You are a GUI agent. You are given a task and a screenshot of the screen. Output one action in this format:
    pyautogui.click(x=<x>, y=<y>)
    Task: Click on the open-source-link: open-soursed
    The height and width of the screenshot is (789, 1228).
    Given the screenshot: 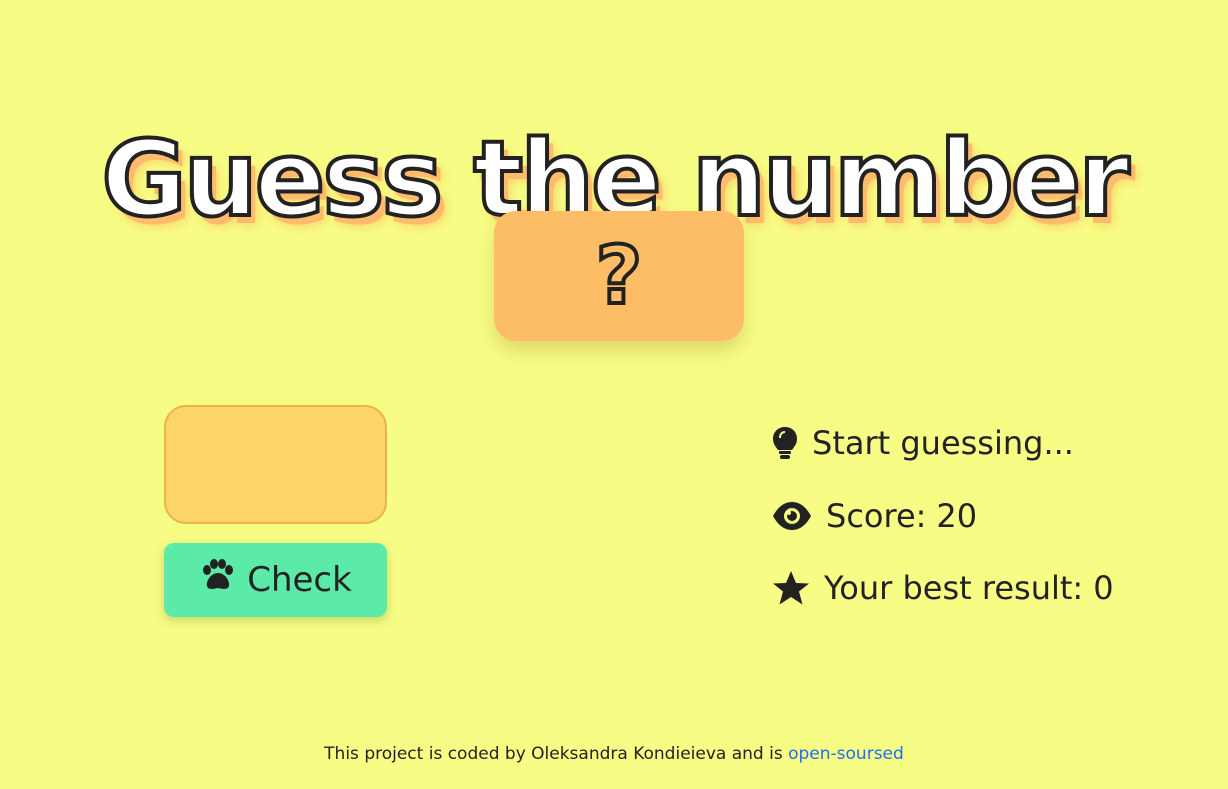 What is the action you would take?
    pyautogui.click(x=846, y=754)
    